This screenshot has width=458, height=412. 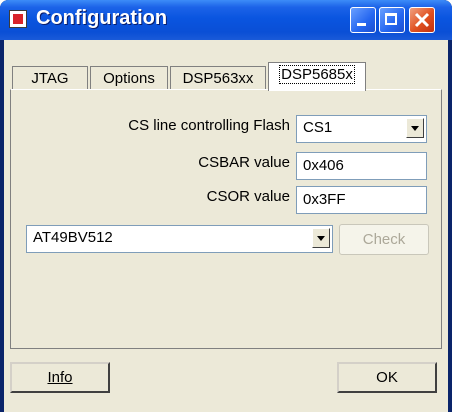 What do you see at coordinates (384, 239) in the screenshot?
I see `check-button: Check` at bounding box center [384, 239].